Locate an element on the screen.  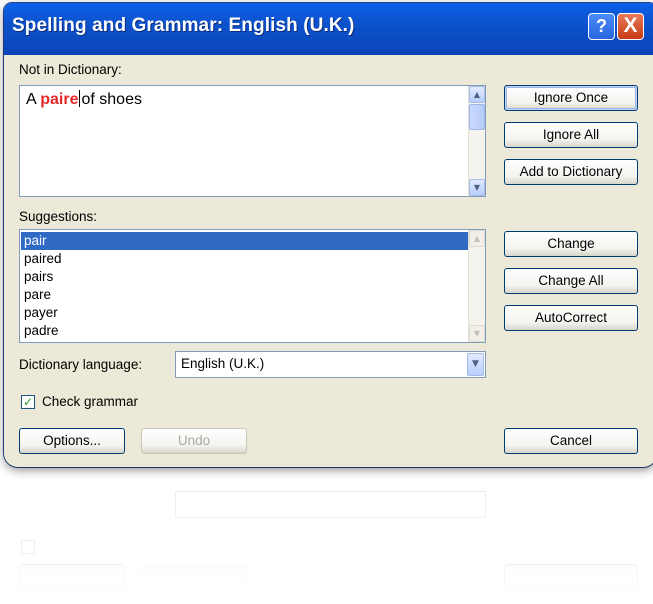
change-all-button: Change All is located at coordinates (571, 281).